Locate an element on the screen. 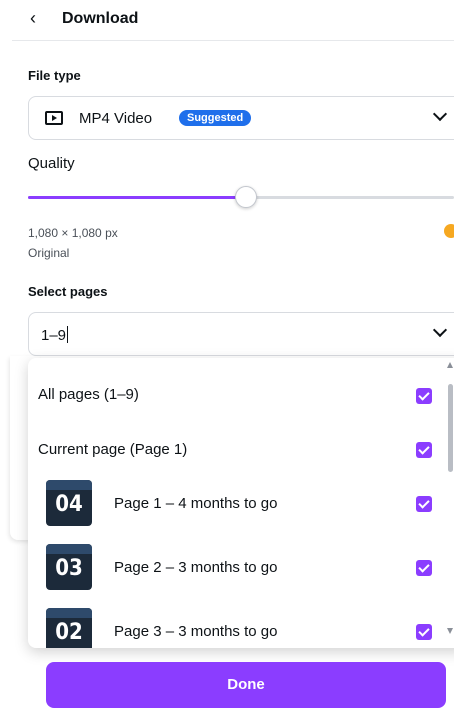 The height and width of the screenshot is (717, 454). select-pages-value: 1–9 is located at coordinates (54, 335).